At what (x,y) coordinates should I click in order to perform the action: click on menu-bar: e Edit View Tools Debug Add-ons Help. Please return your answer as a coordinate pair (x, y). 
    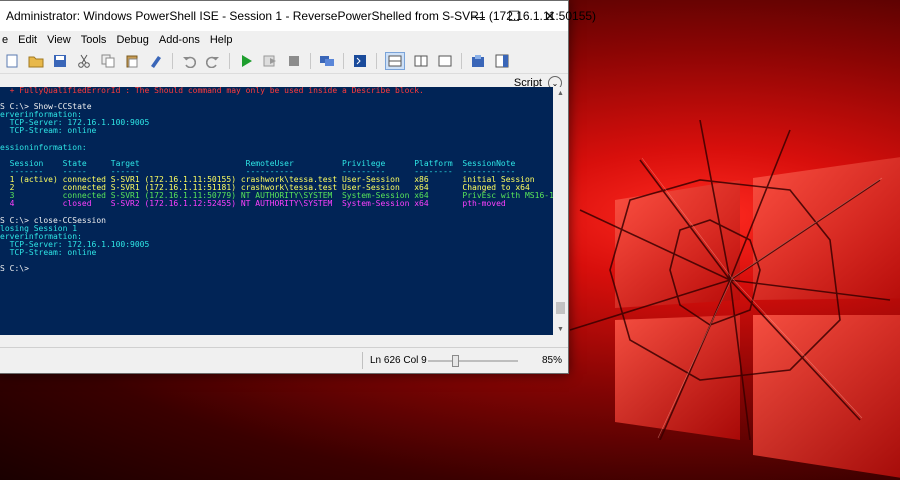
    Looking at the image, I should click on (284, 40).